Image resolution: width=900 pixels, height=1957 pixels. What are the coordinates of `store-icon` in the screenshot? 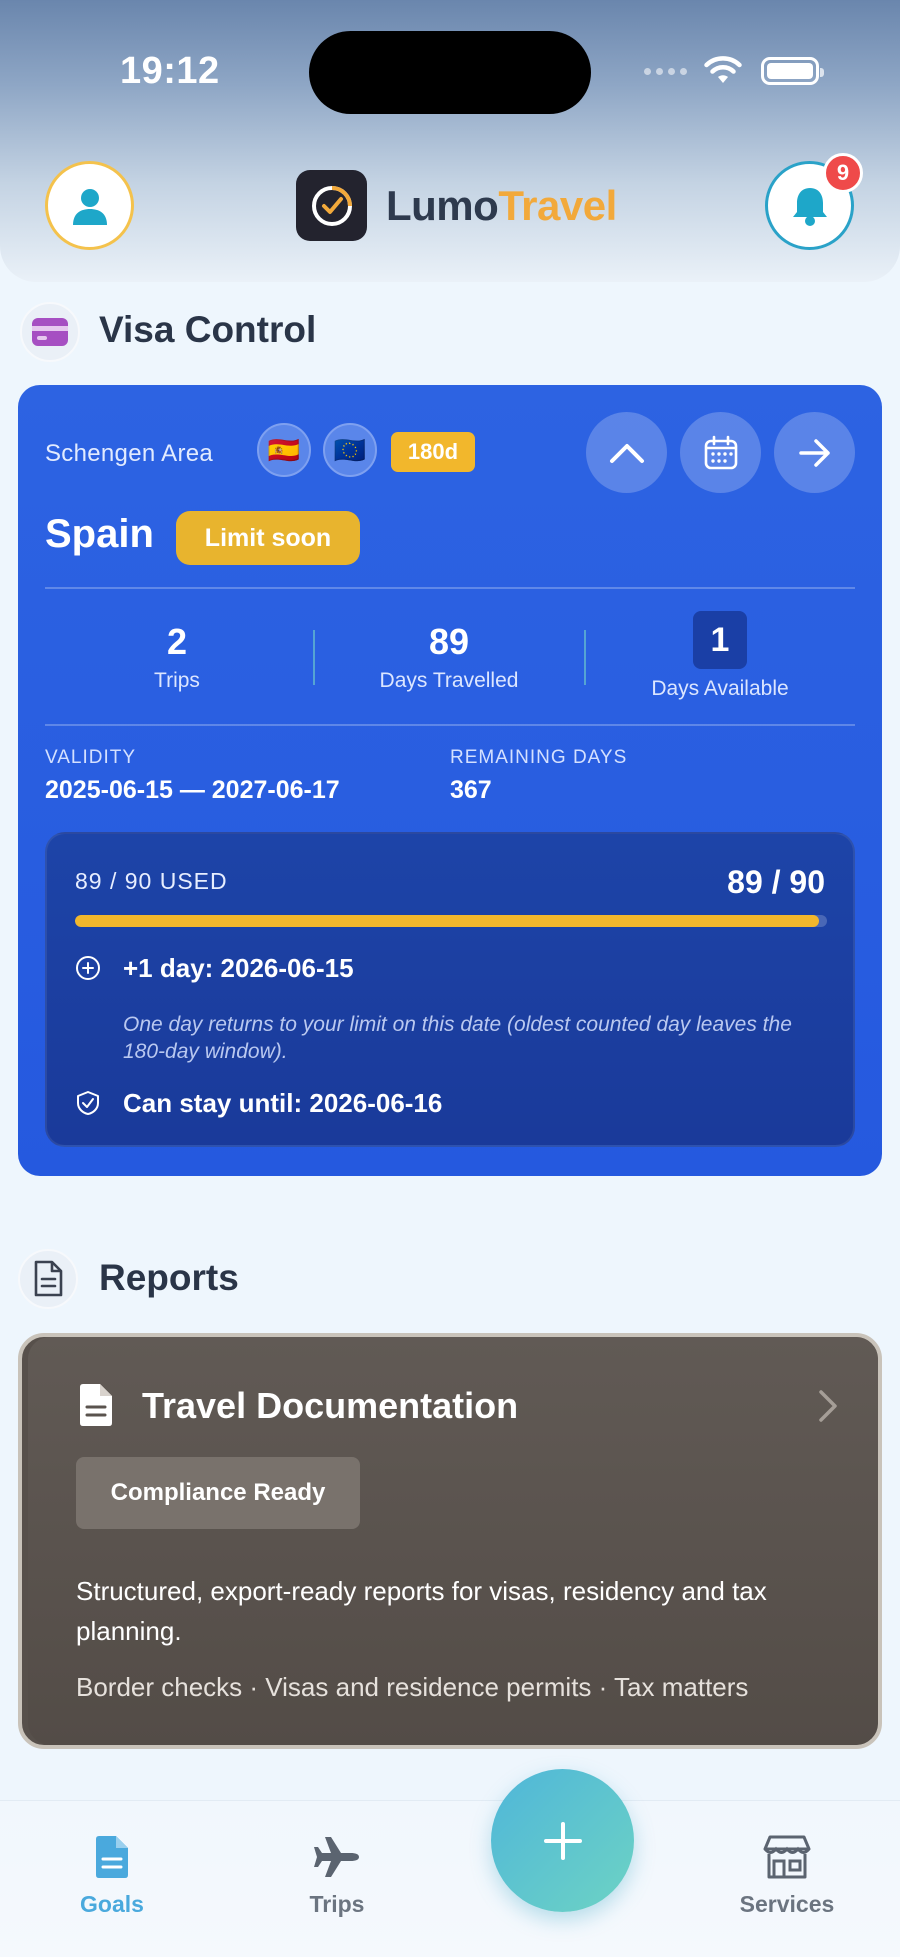 It's located at (787, 1857).